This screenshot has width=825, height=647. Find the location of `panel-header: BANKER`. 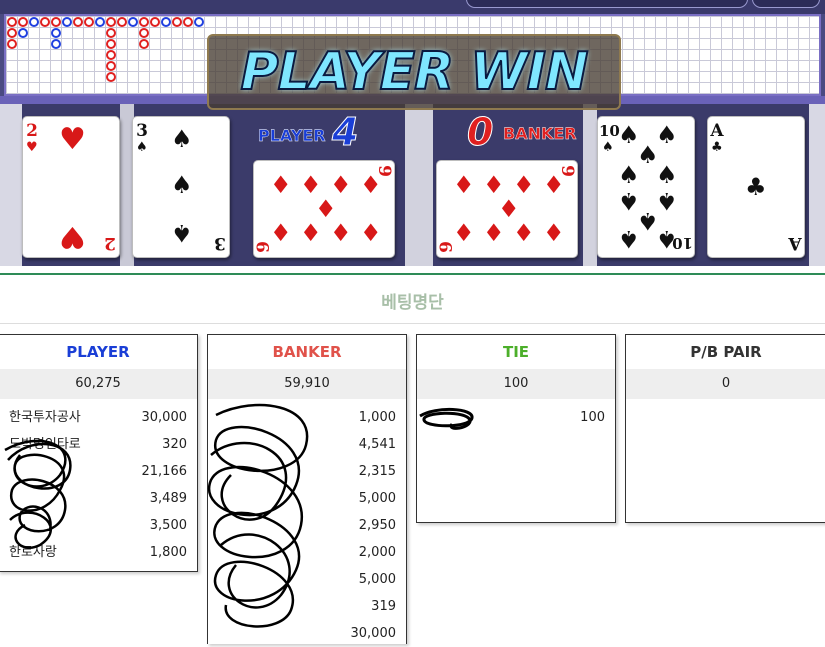

panel-header: BANKER is located at coordinates (307, 352).